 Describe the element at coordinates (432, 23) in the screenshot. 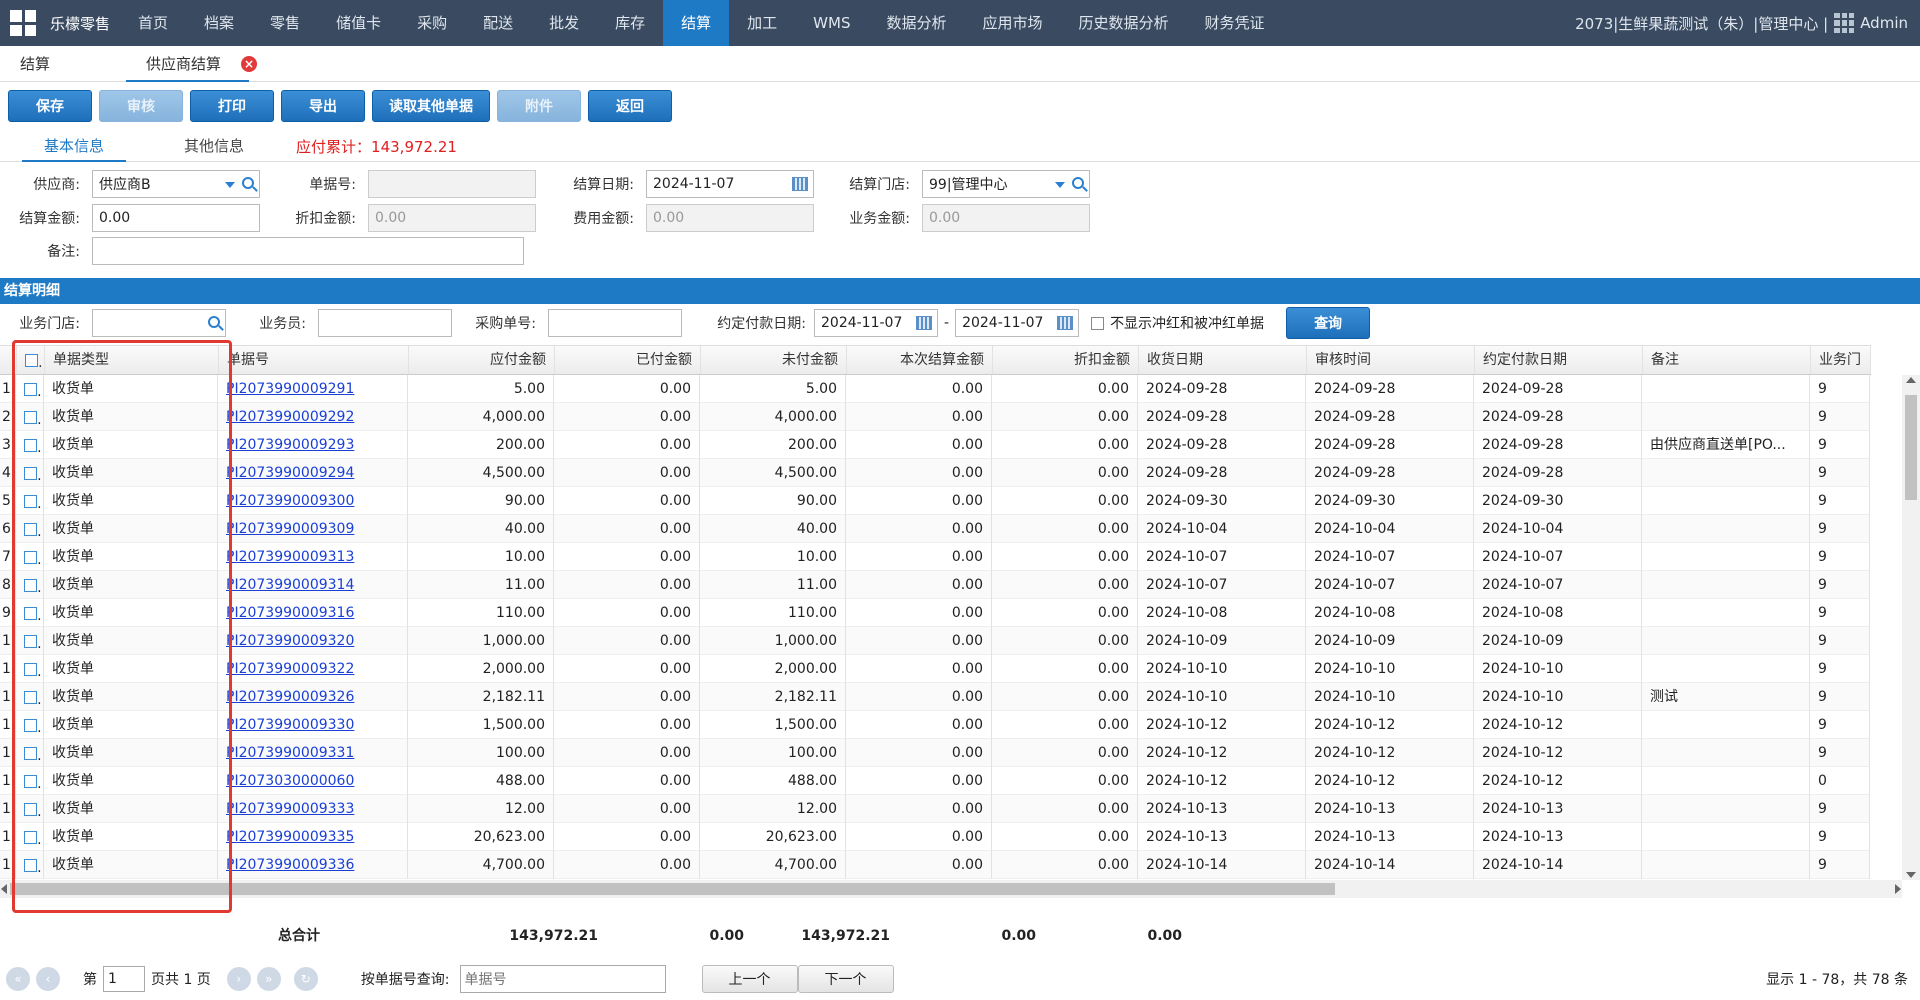

I see `nav-item-4: 采购` at that location.